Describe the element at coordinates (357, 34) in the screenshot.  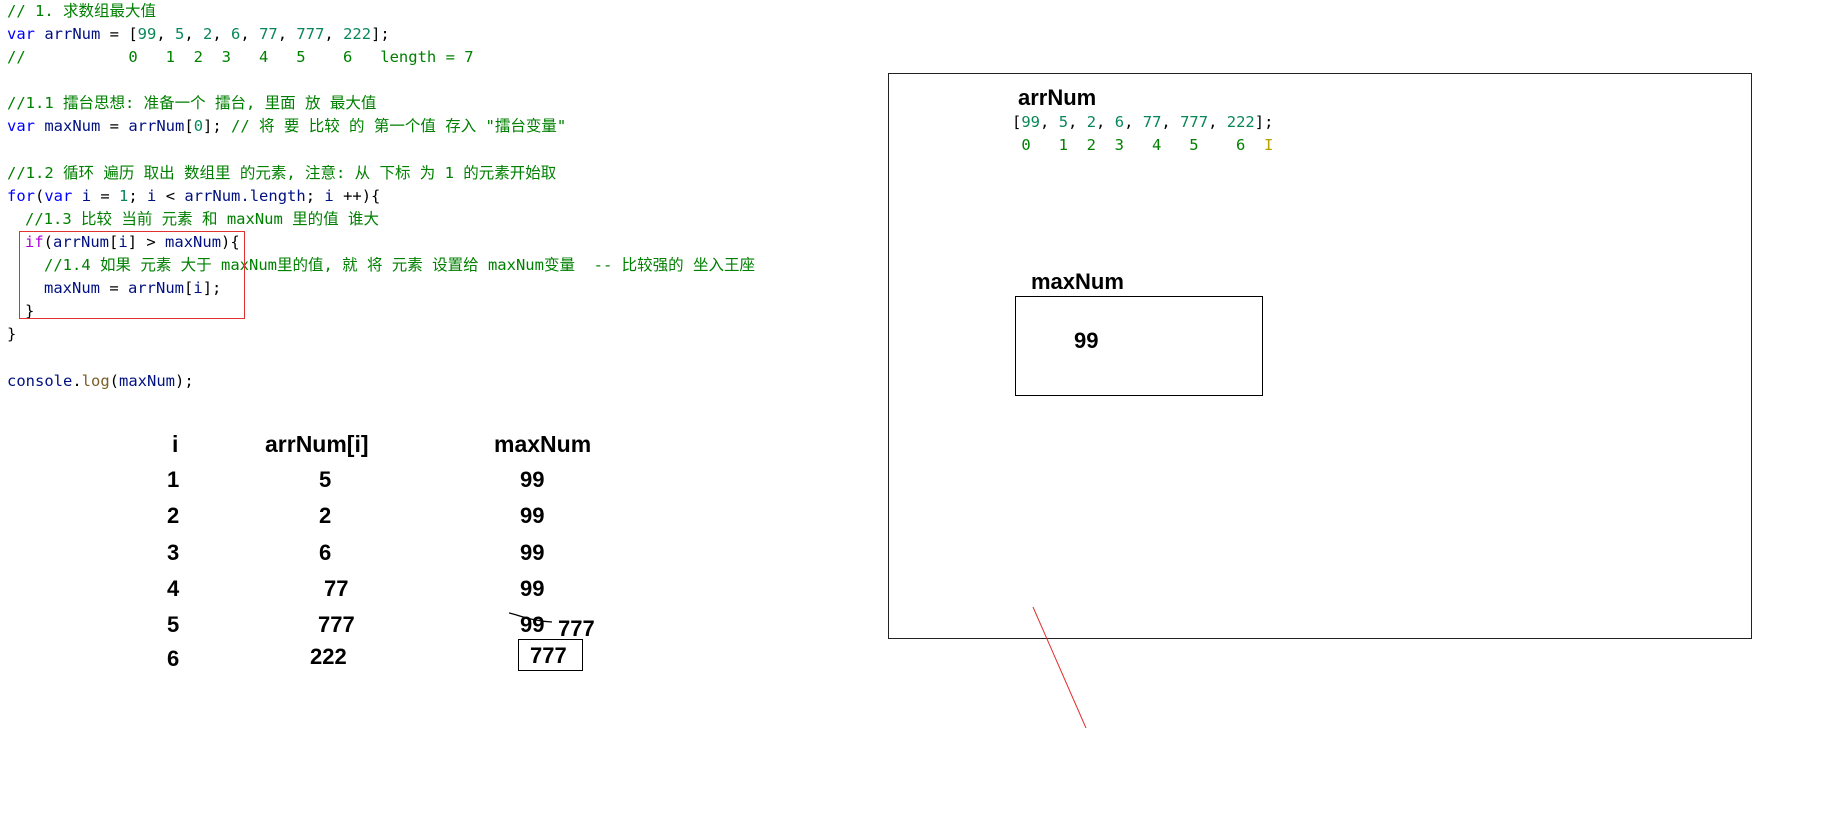
I see `number: 222` at that location.